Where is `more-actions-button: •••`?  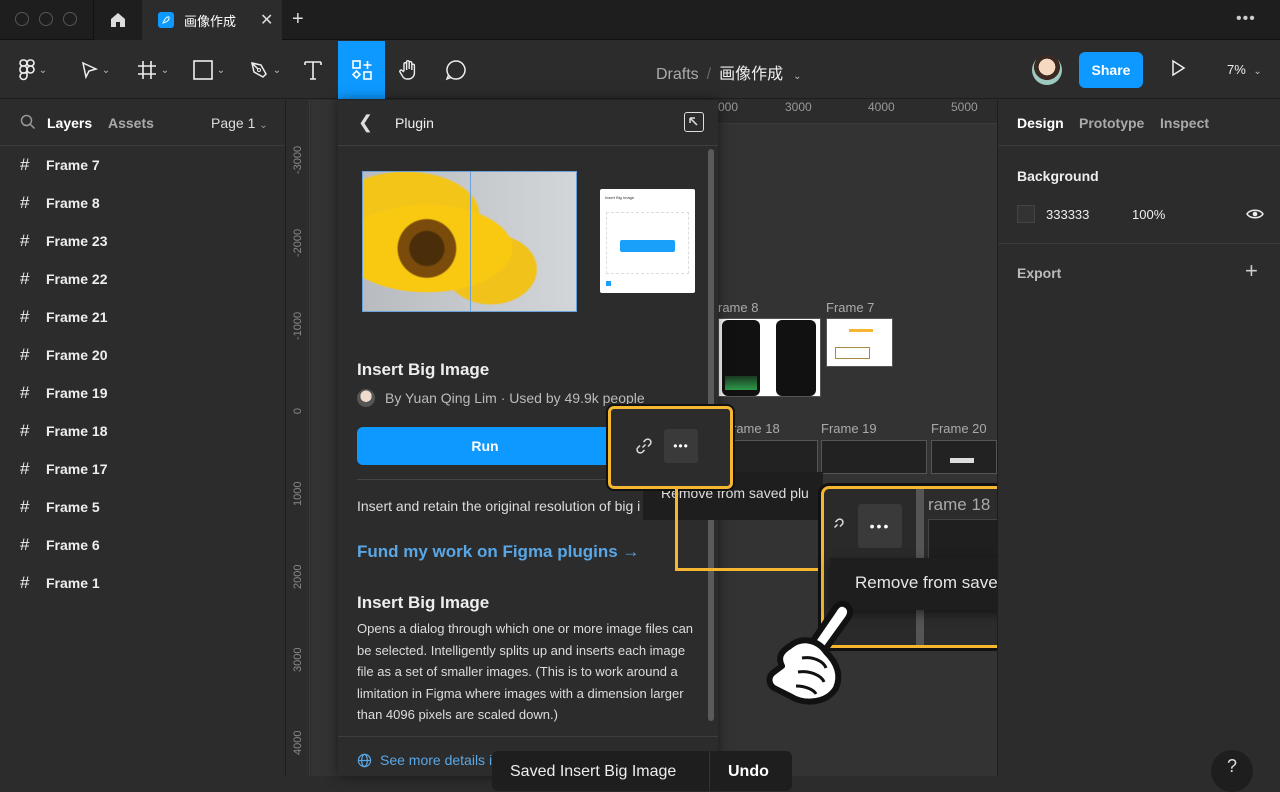 more-actions-button: ••• is located at coordinates (681, 446).